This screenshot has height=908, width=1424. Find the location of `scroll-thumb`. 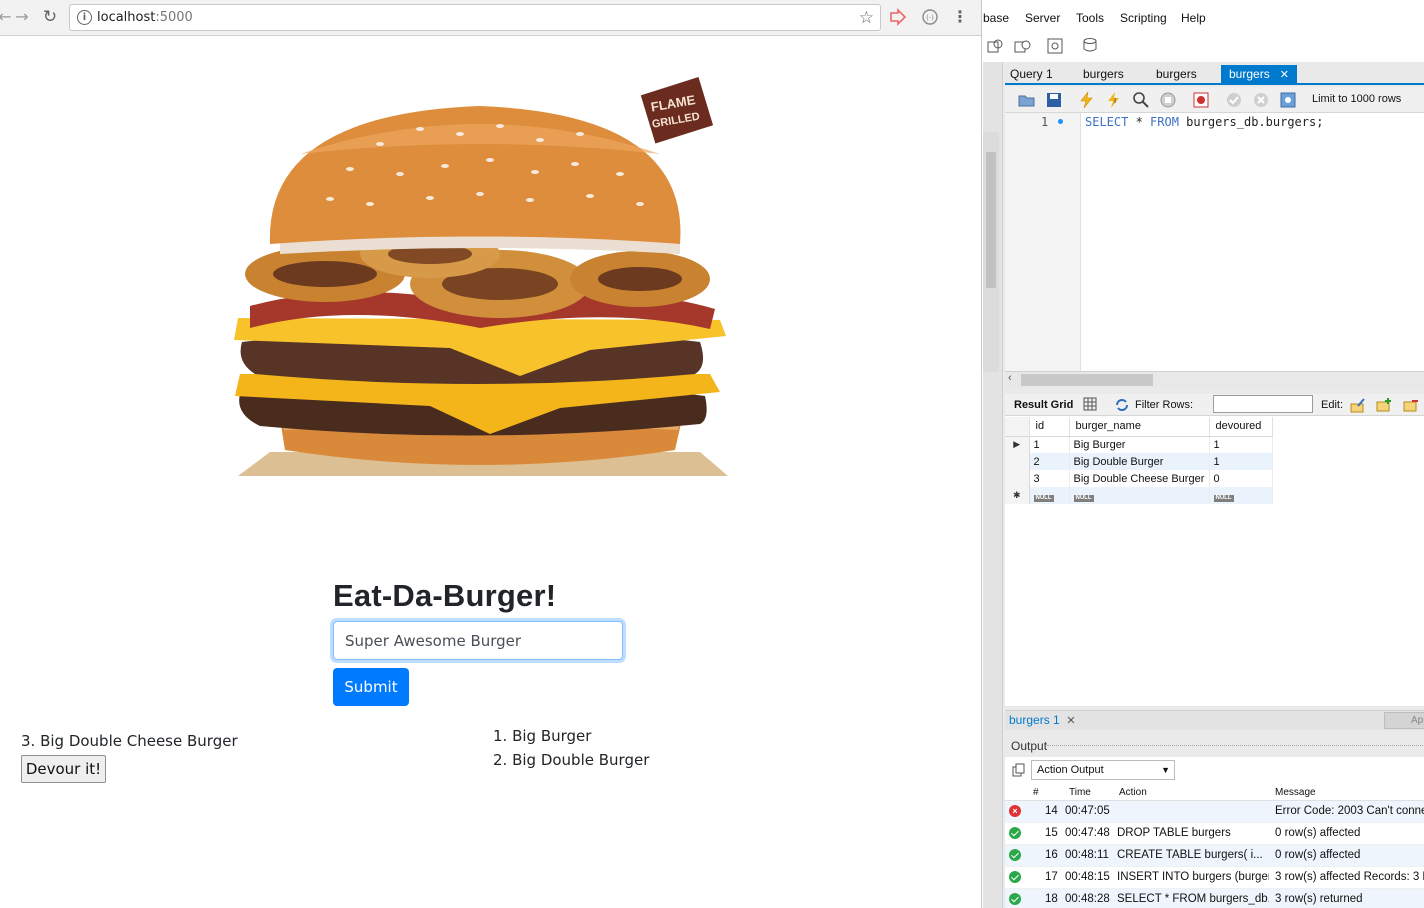

scroll-thumb is located at coordinates (991, 220).